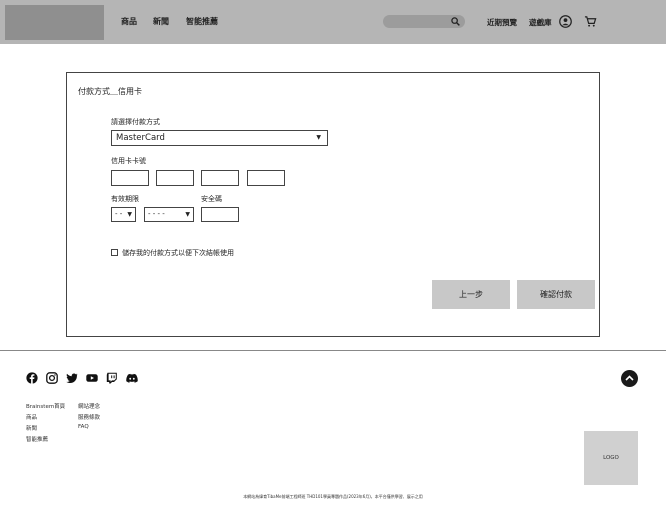 This screenshot has height=509, width=666. Describe the element at coordinates (112, 378) in the screenshot. I see `twitch-icon` at that location.